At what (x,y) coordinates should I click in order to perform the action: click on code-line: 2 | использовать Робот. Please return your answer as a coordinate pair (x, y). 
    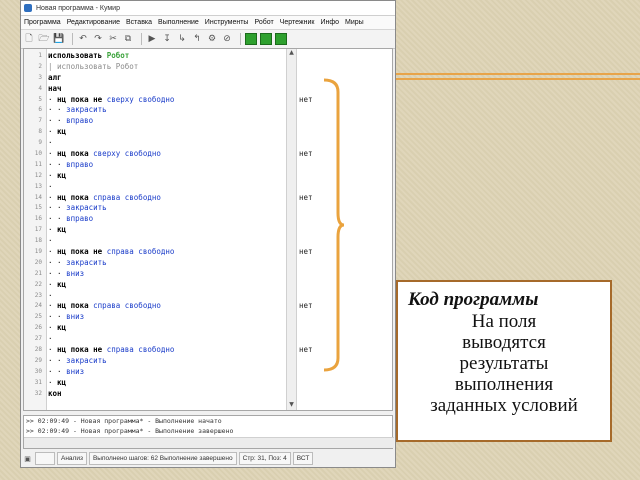
    Looking at the image, I should click on (166, 67).